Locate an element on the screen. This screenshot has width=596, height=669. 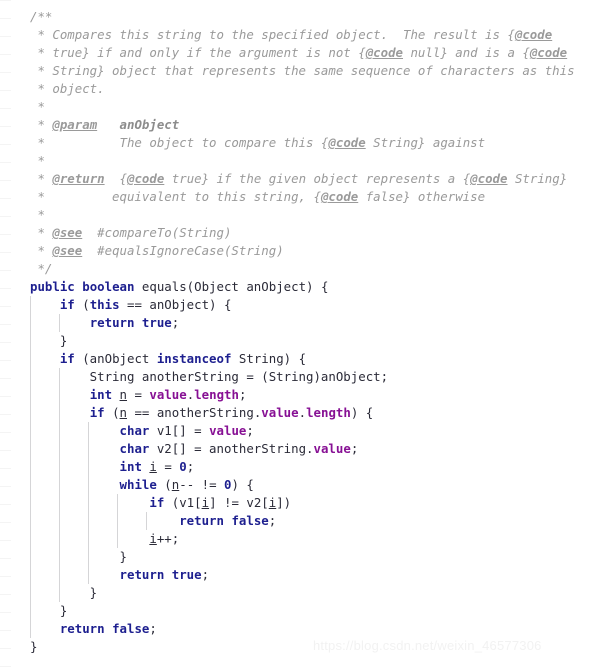
code-line-close-brace: } is located at coordinates (298, 341).